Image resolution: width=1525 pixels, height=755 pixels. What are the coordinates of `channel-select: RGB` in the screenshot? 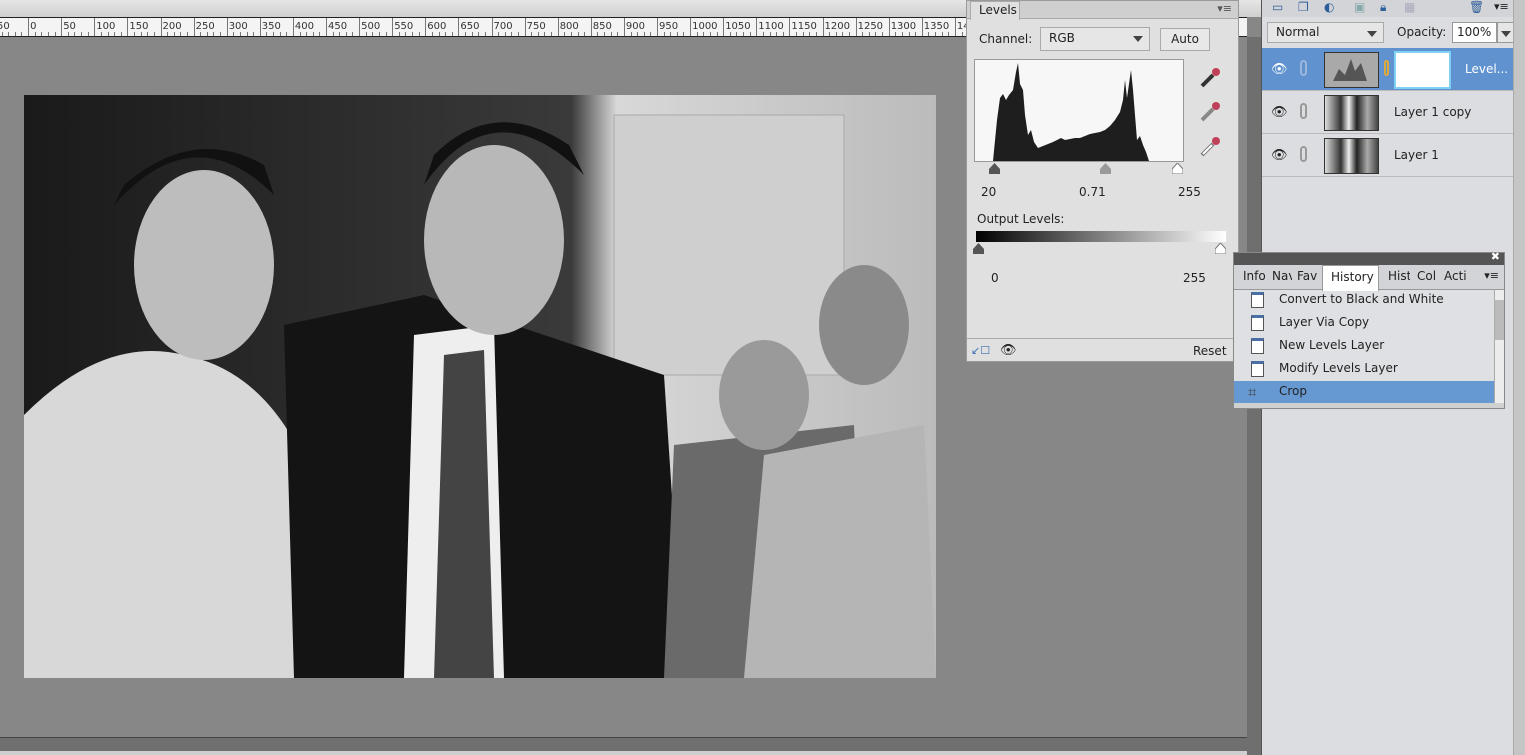 It's located at (1095, 39).